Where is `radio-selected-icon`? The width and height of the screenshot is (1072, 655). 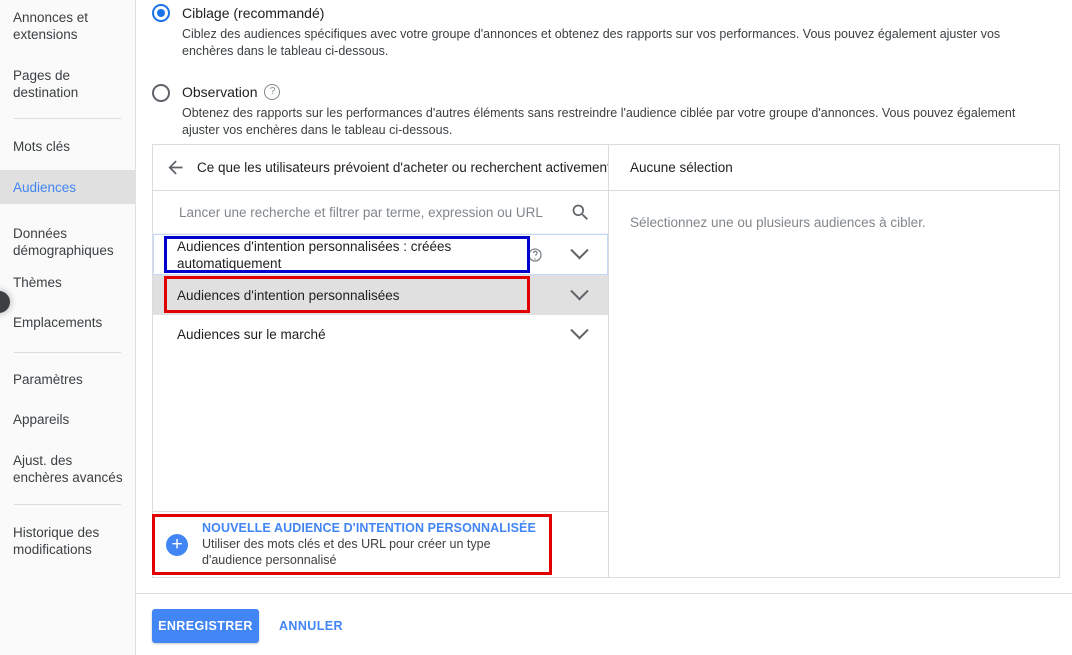
radio-selected-icon is located at coordinates (161, 13).